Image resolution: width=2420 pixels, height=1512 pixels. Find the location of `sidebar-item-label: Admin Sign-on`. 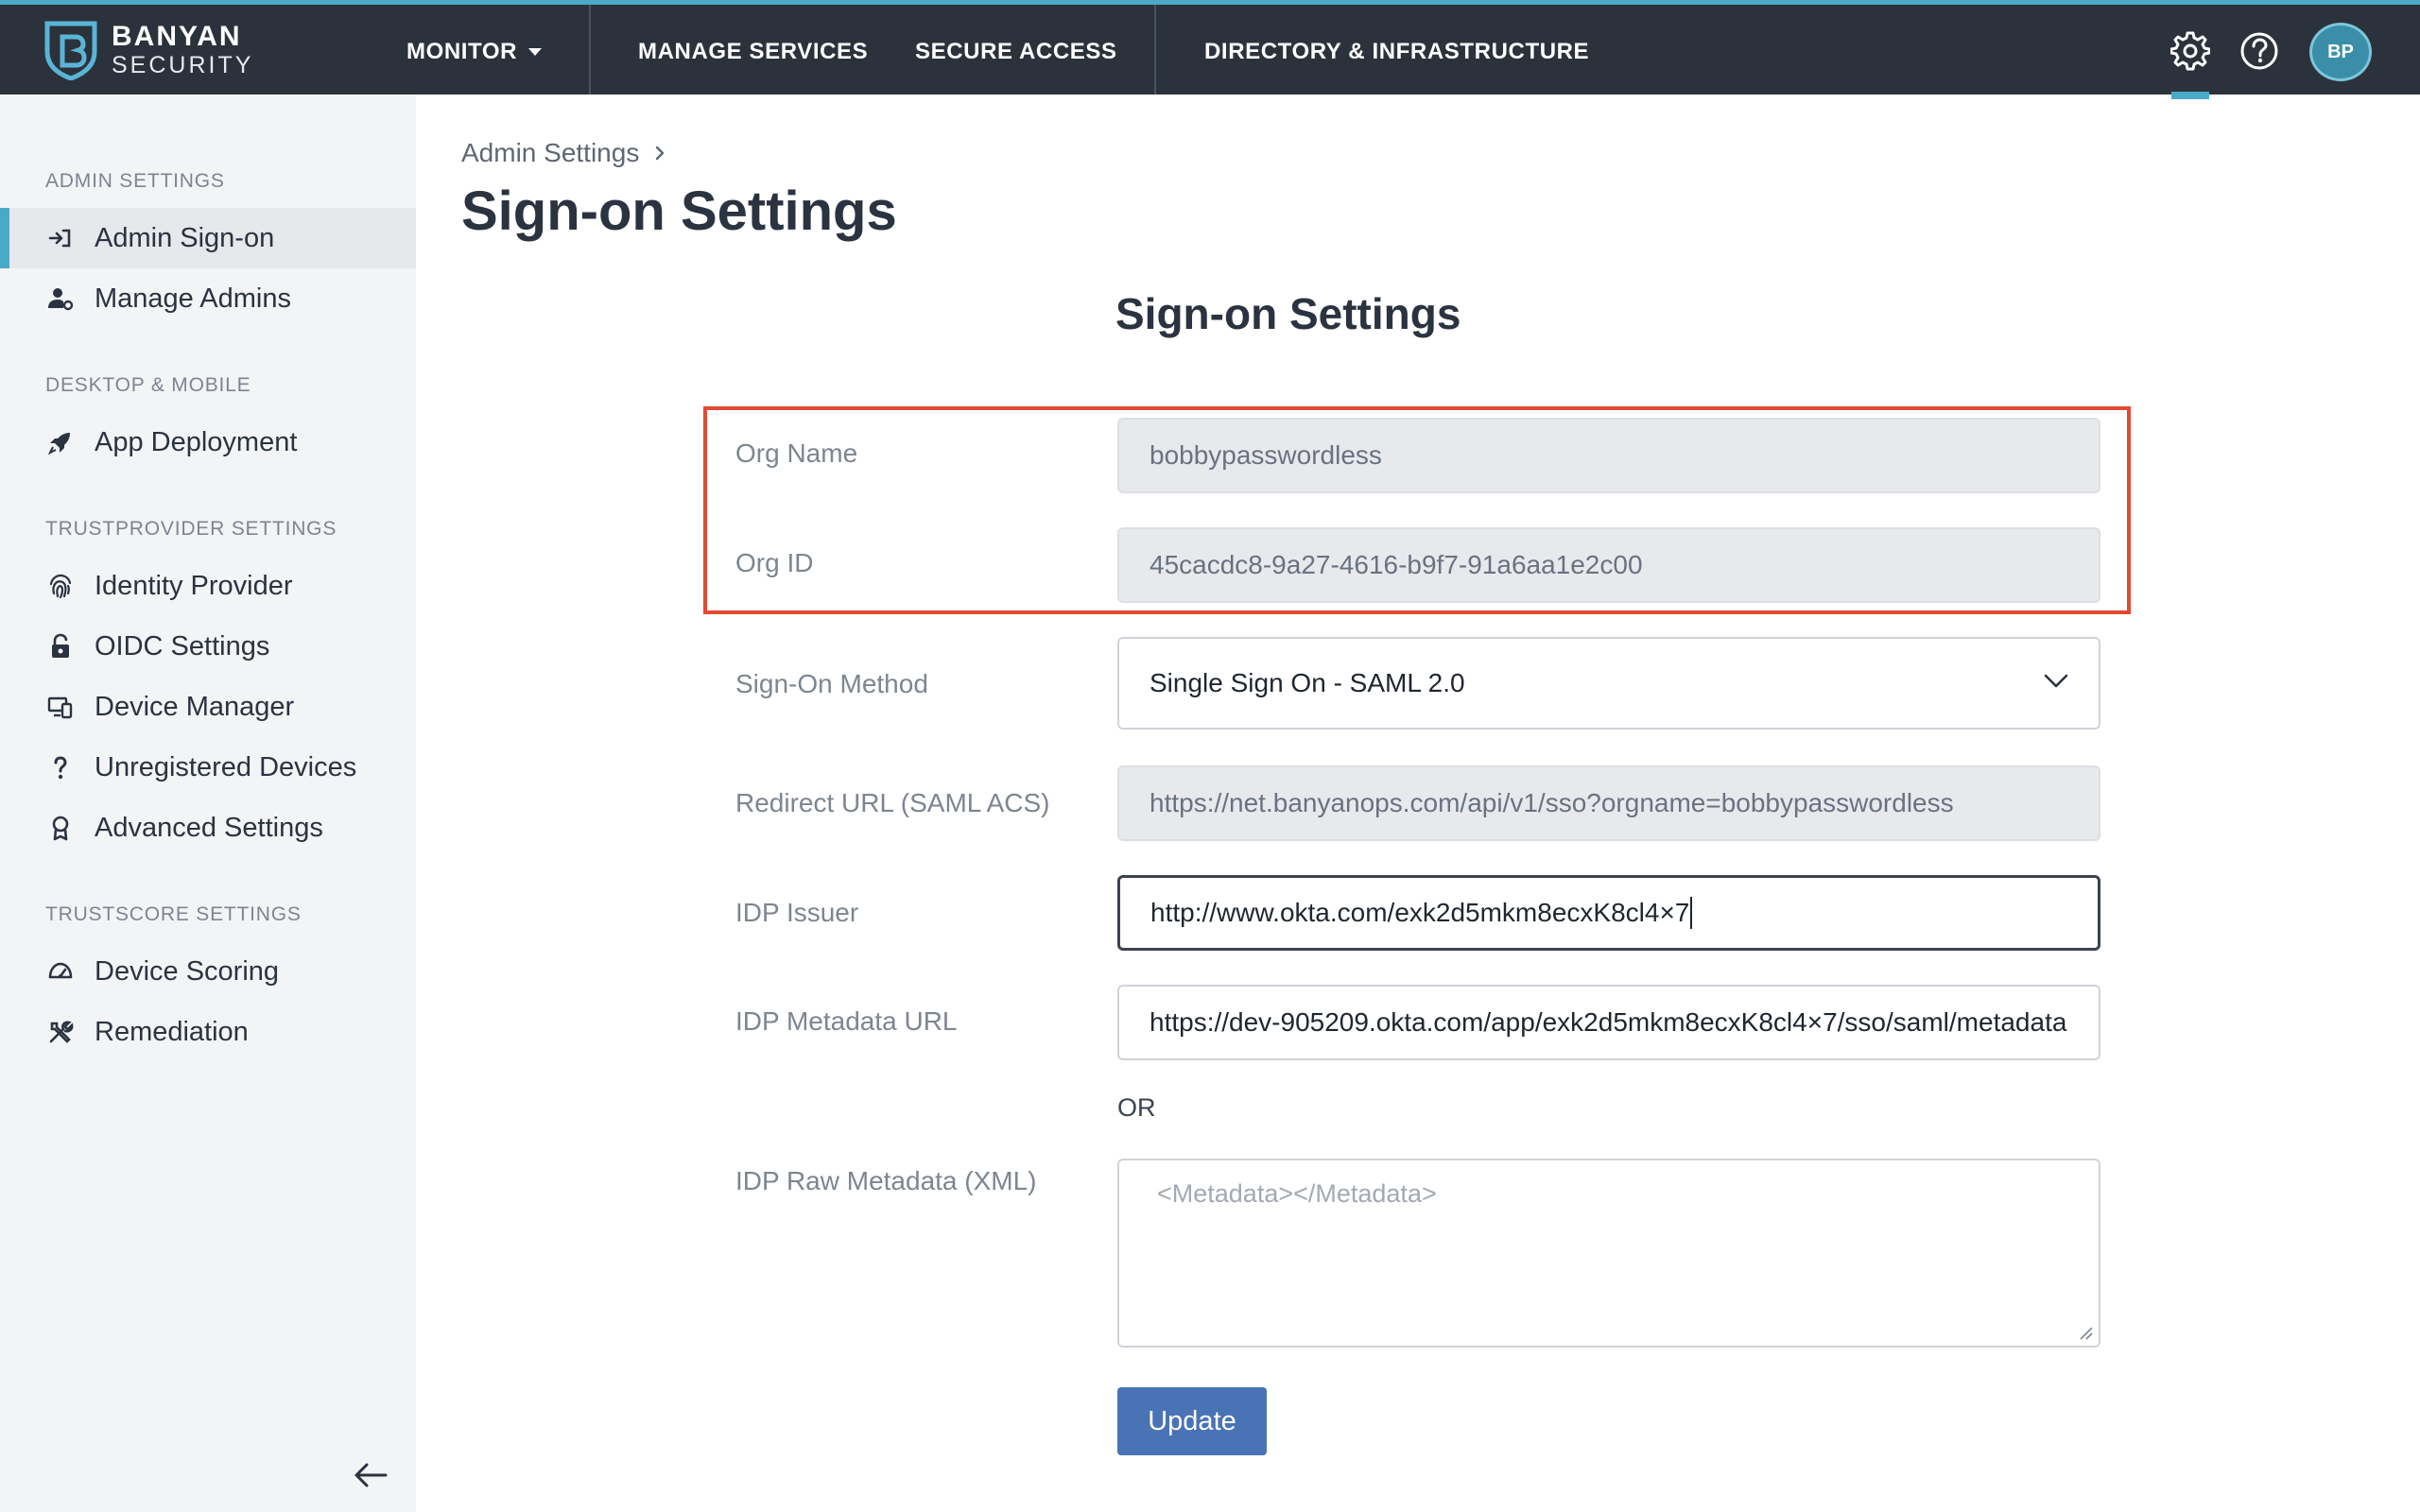

sidebar-item-label: Admin Sign-on is located at coordinates (185, 237).